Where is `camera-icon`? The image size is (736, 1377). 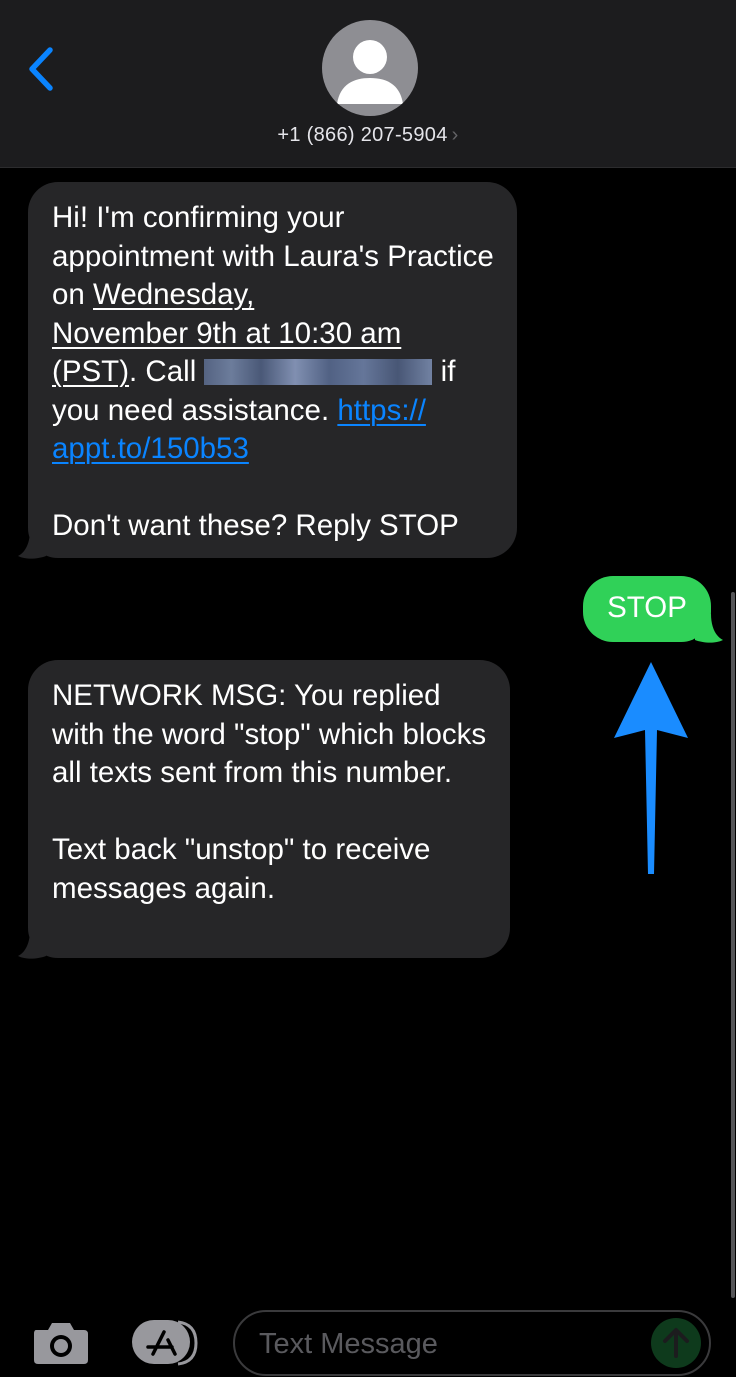 camera-icon is located at coordinates (61, 1343).